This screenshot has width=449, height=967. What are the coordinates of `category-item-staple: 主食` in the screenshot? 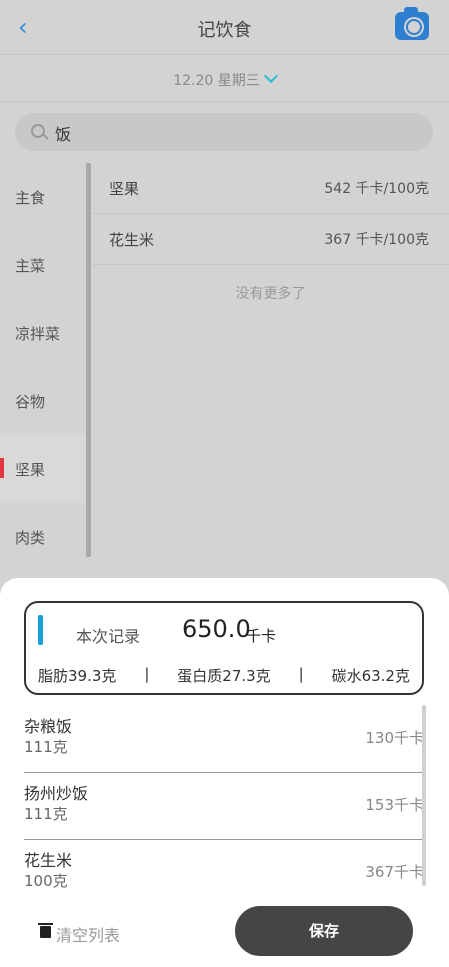 It's located at (44, 197).